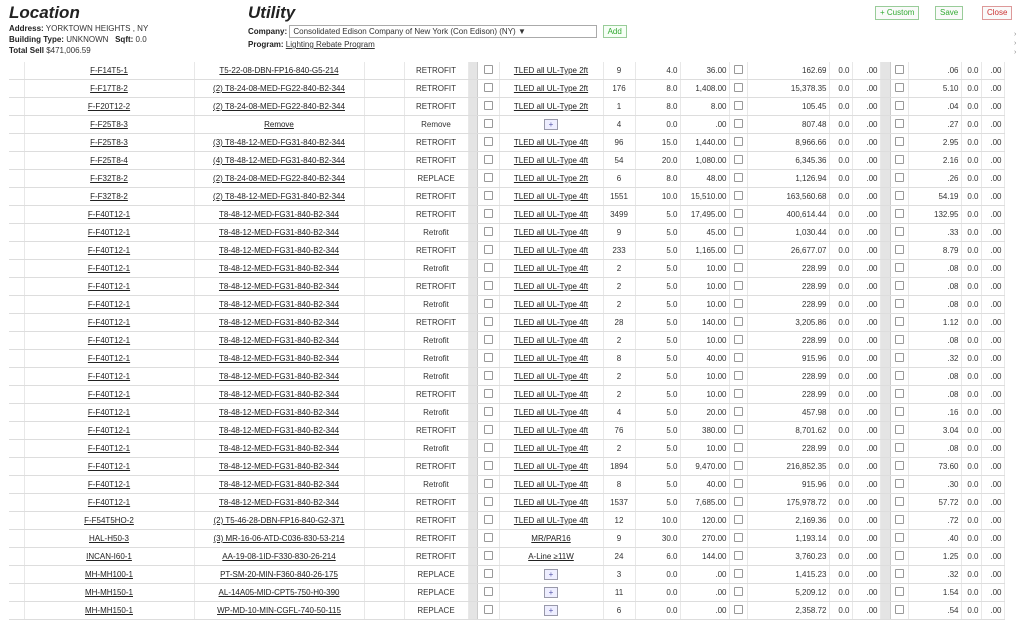 Image resolution: width=1024 pixels, height=620 pixels. Describe the element at coordinates (109, 124) in the screenshot. I see `existing-fixture-link: F-F25T8-3` at that location.